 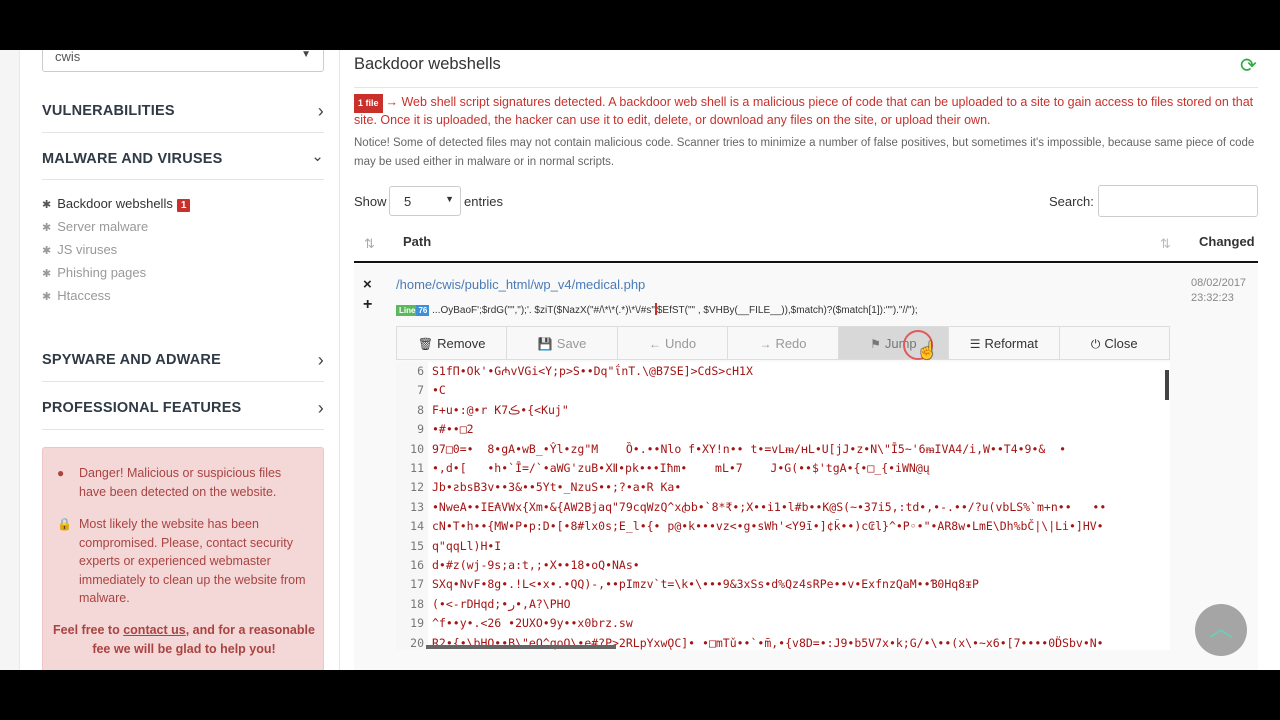 I want to click on undo-button: ← Undo, so click(x=673, y=343).